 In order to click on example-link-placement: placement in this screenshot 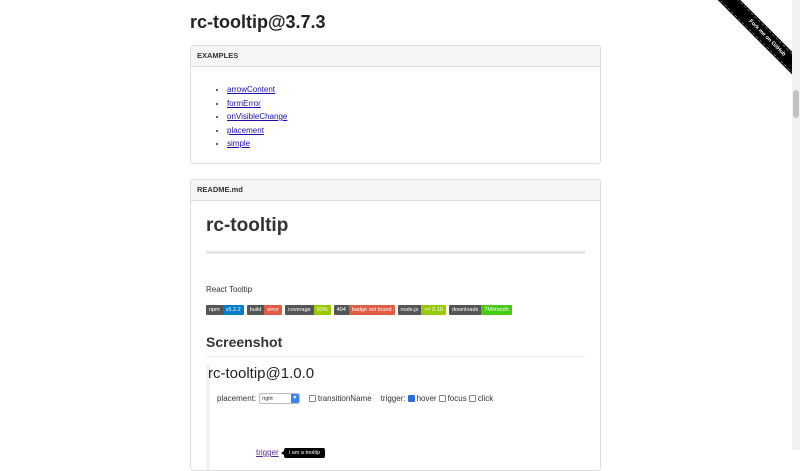, I will do `click(245, 130)`.